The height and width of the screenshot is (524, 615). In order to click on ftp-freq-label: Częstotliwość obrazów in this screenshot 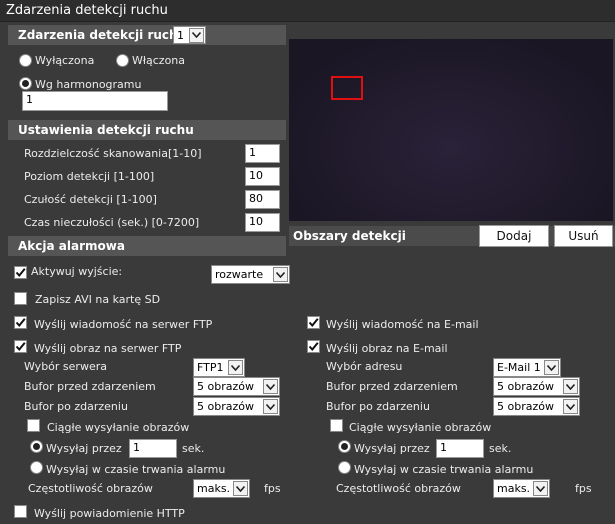, I will do `click(90, 488)`.